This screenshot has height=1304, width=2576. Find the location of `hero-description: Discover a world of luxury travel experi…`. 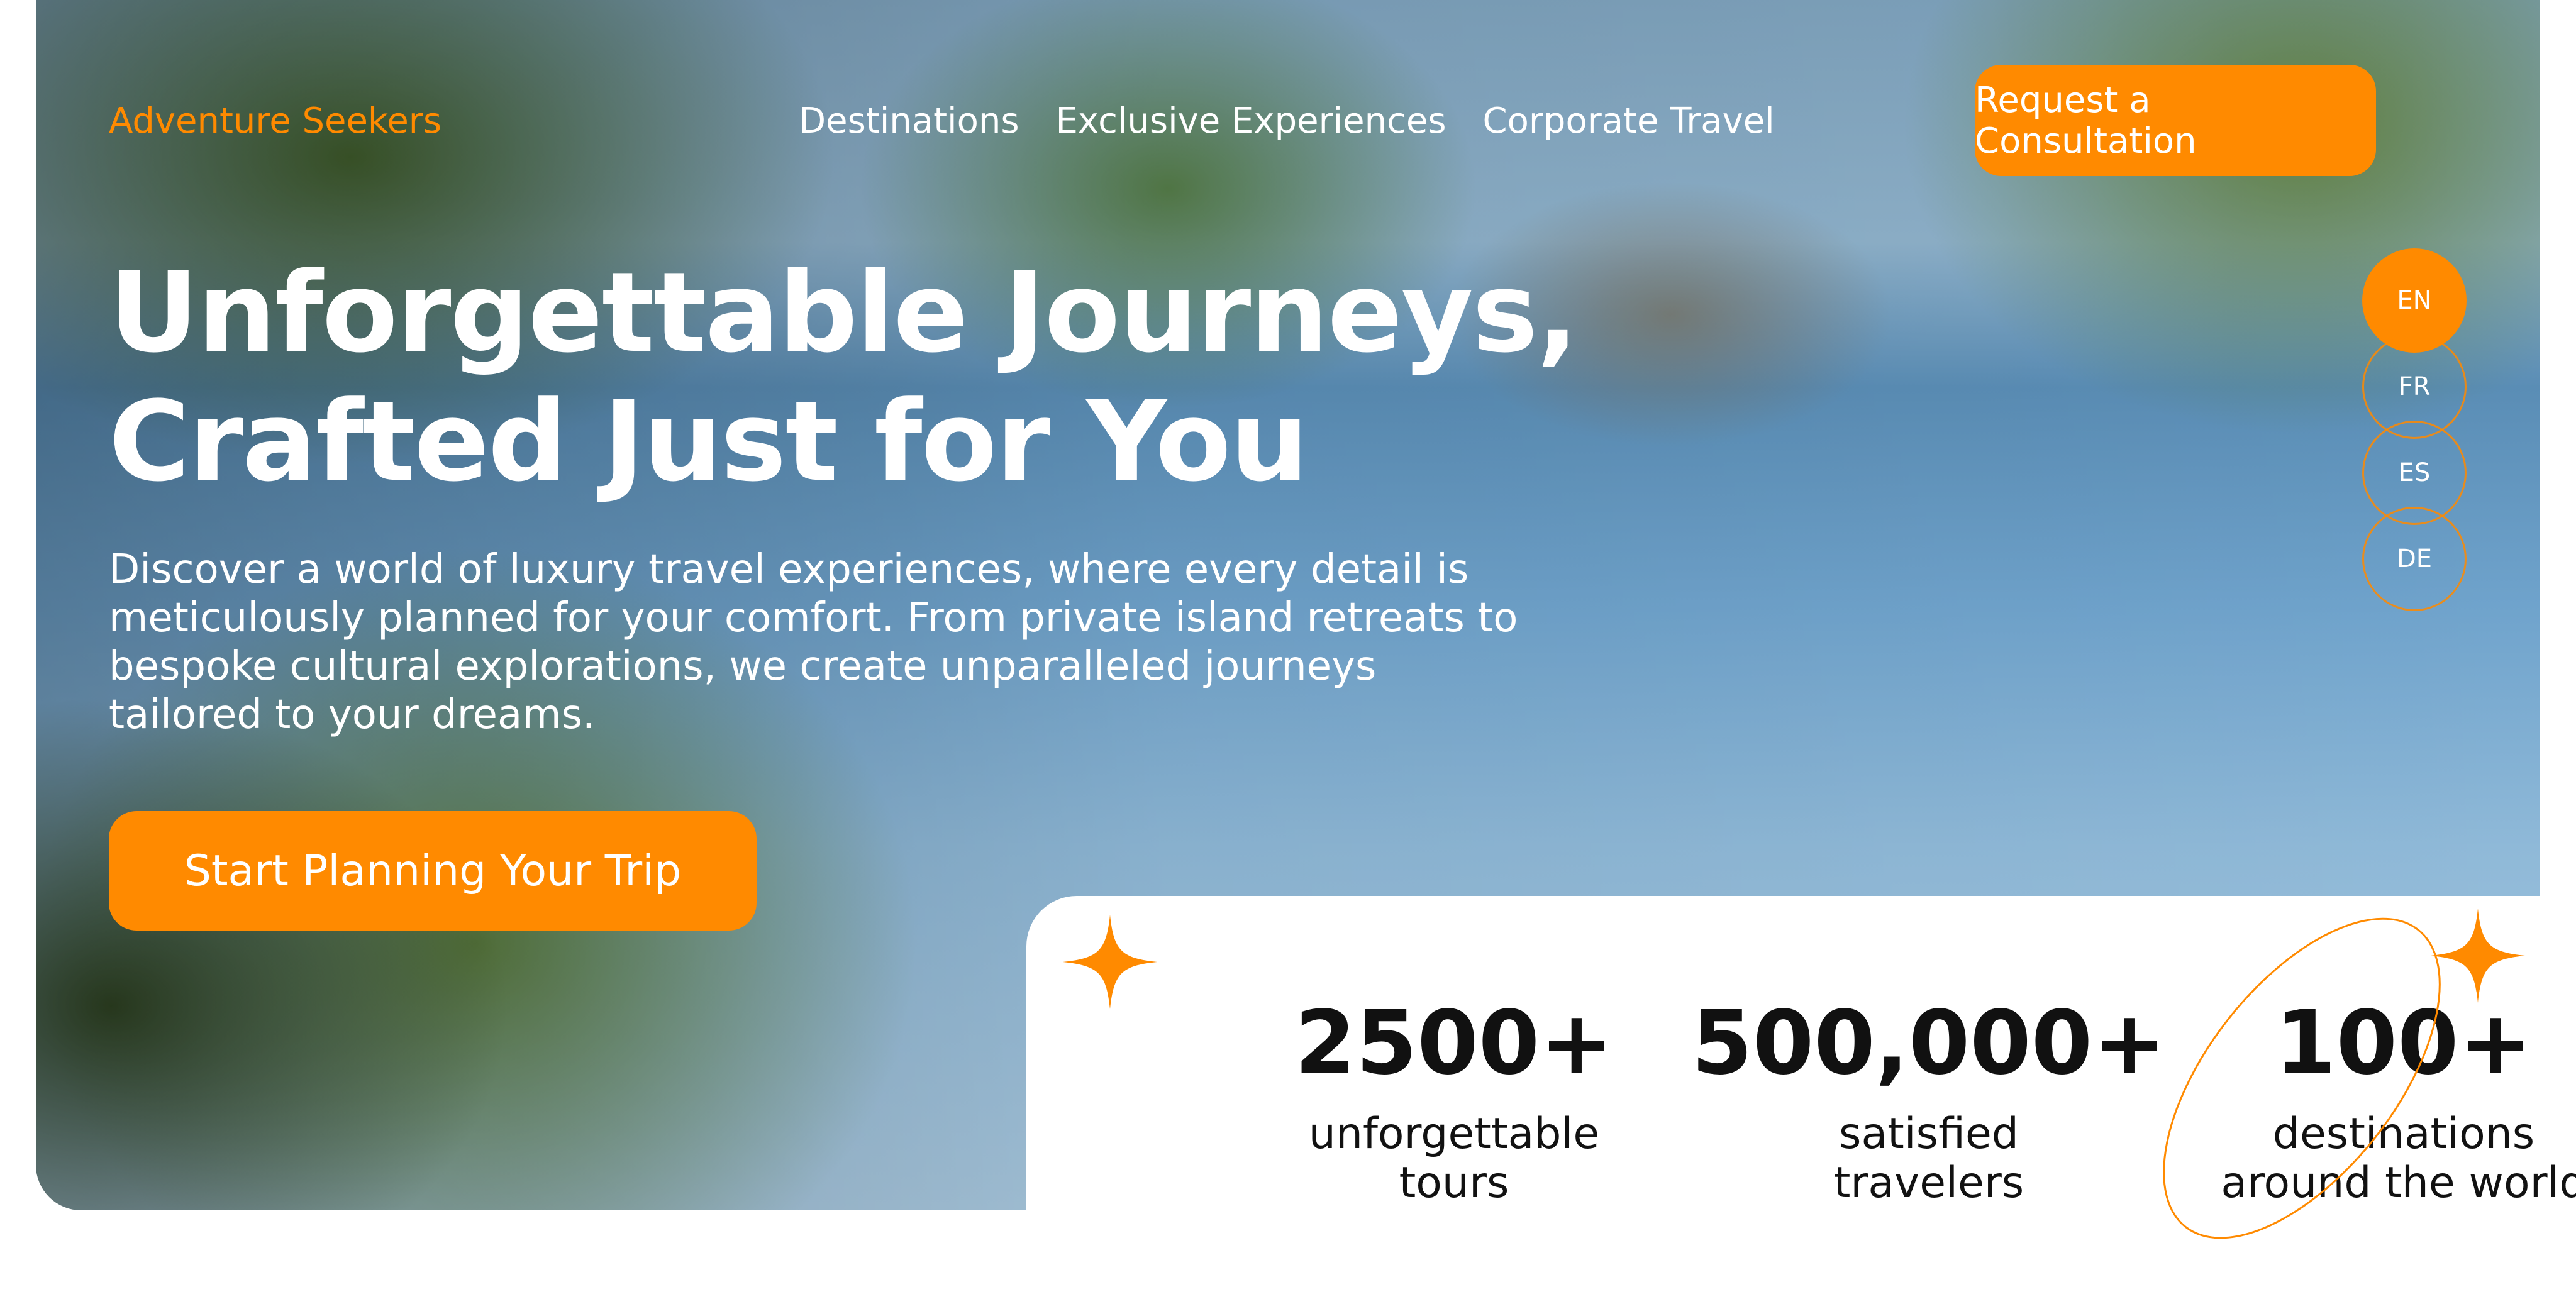

hero-description: Discover a world of luxury travel experi… is located at coordinates (813, 642).